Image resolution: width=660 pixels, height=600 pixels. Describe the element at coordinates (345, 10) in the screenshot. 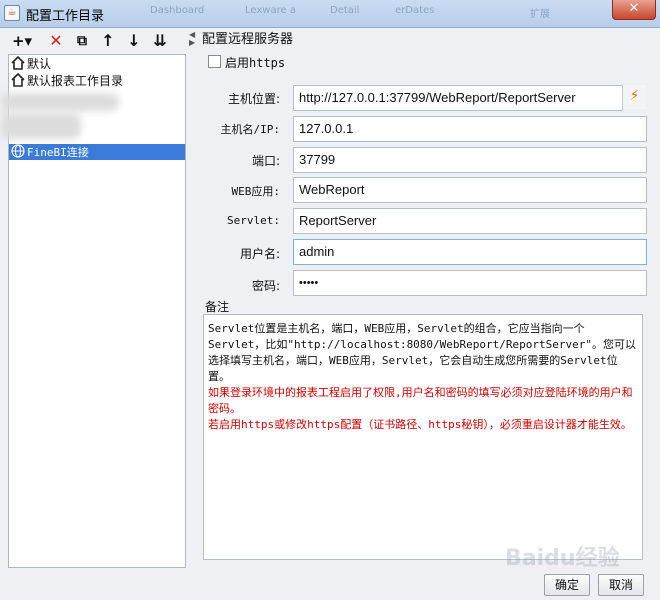

I see `ghost-tab: Detail` at that location.